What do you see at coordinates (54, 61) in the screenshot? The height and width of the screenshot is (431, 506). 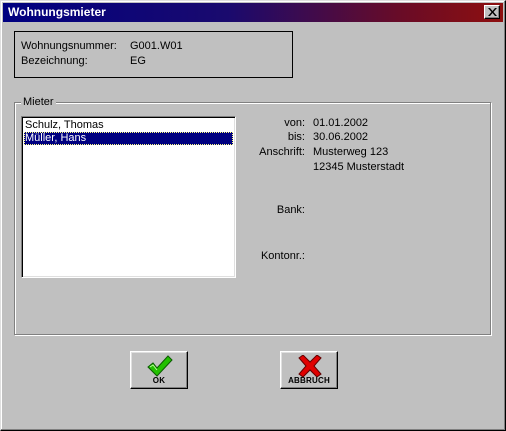 I see `bezeichnung-label: Bezeichnung:` at bounding box center [54, 61].